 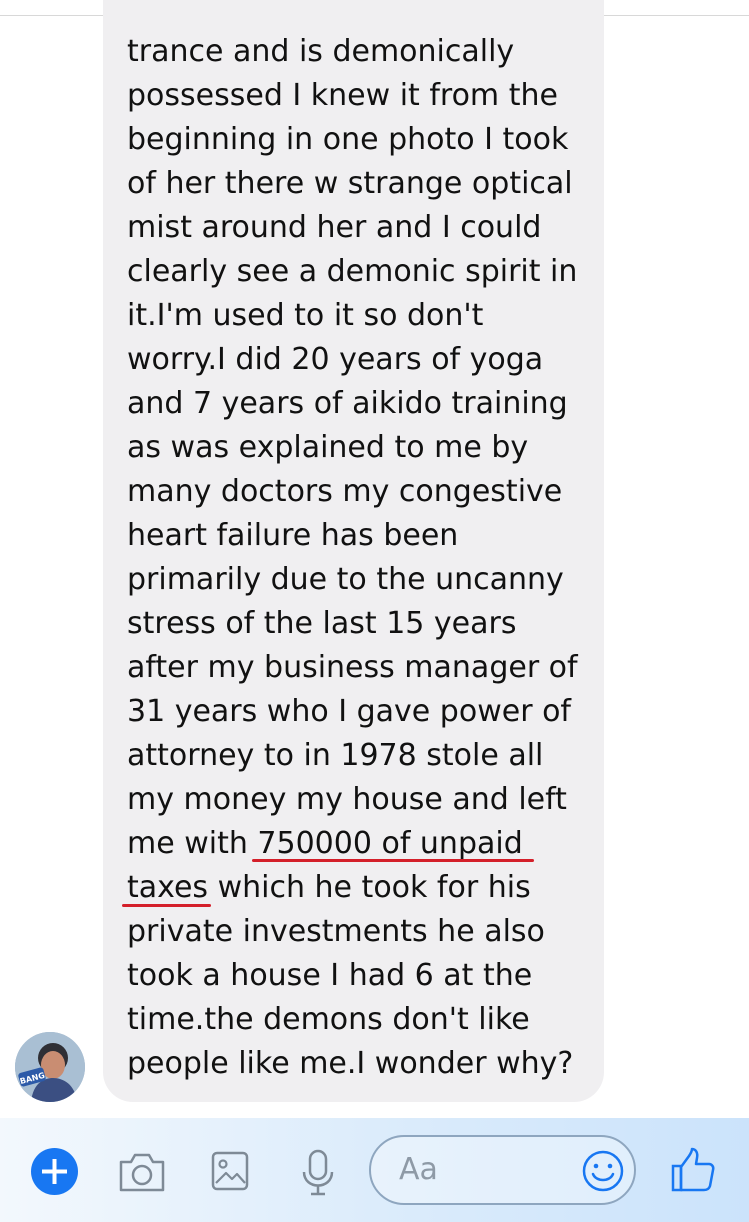 I want to click on highlighted-amount: 750000 of unpaid, so click(x=390, y=843).